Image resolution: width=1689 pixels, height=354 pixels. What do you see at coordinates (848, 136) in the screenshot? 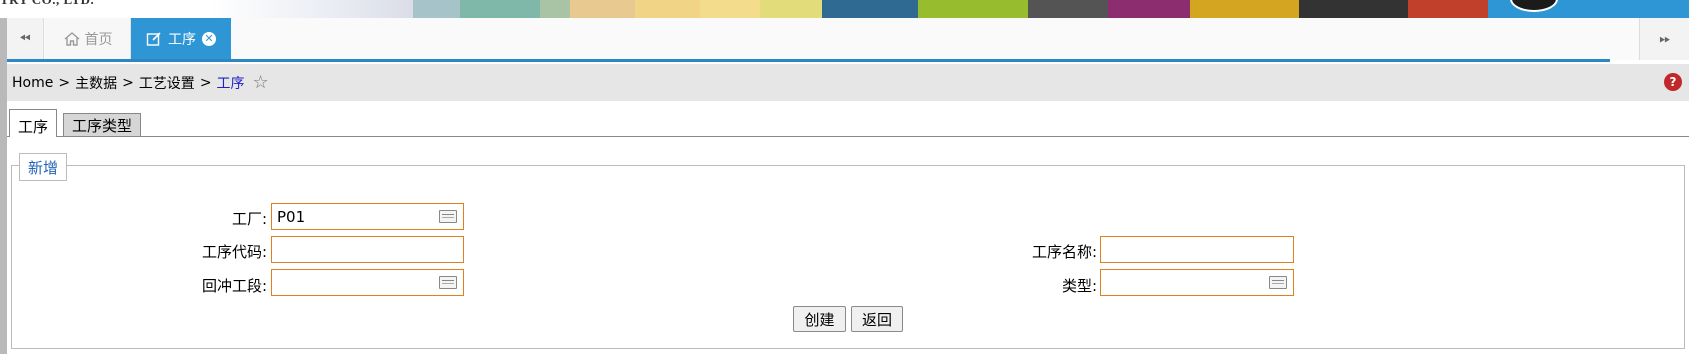
I see `form-tabs-baseline` at bounding box center [848, 136].